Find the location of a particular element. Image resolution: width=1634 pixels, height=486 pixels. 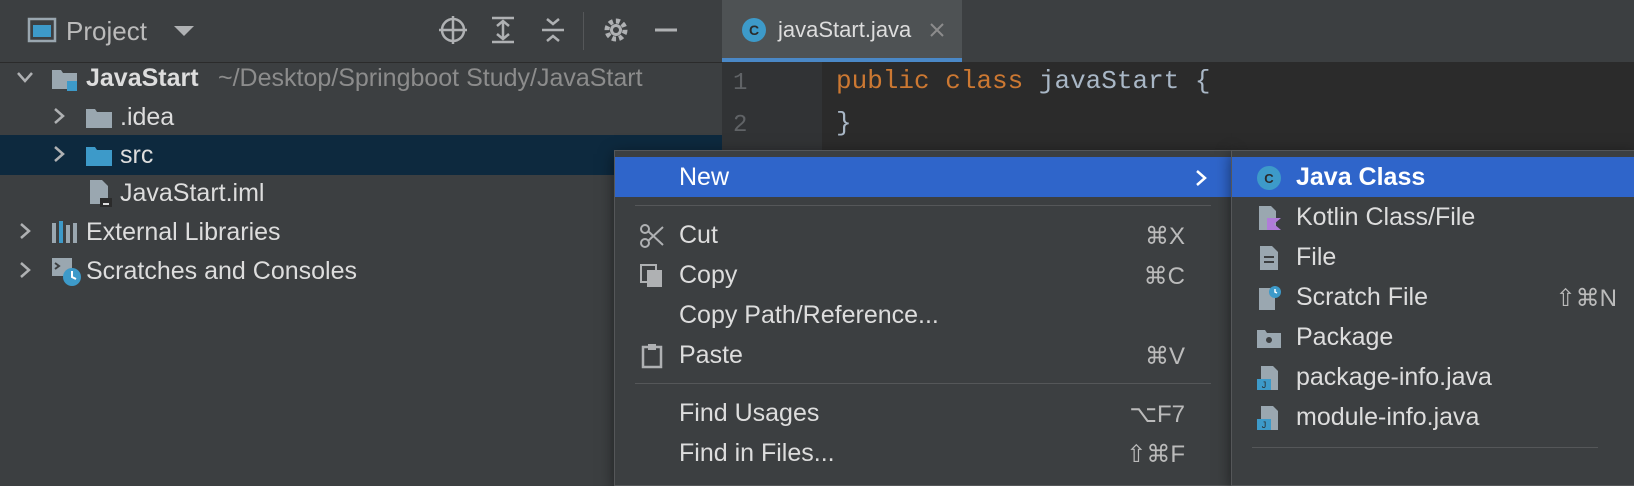

submenu-item-module-info: J module-info.java is located at coordinates (1433, 417).